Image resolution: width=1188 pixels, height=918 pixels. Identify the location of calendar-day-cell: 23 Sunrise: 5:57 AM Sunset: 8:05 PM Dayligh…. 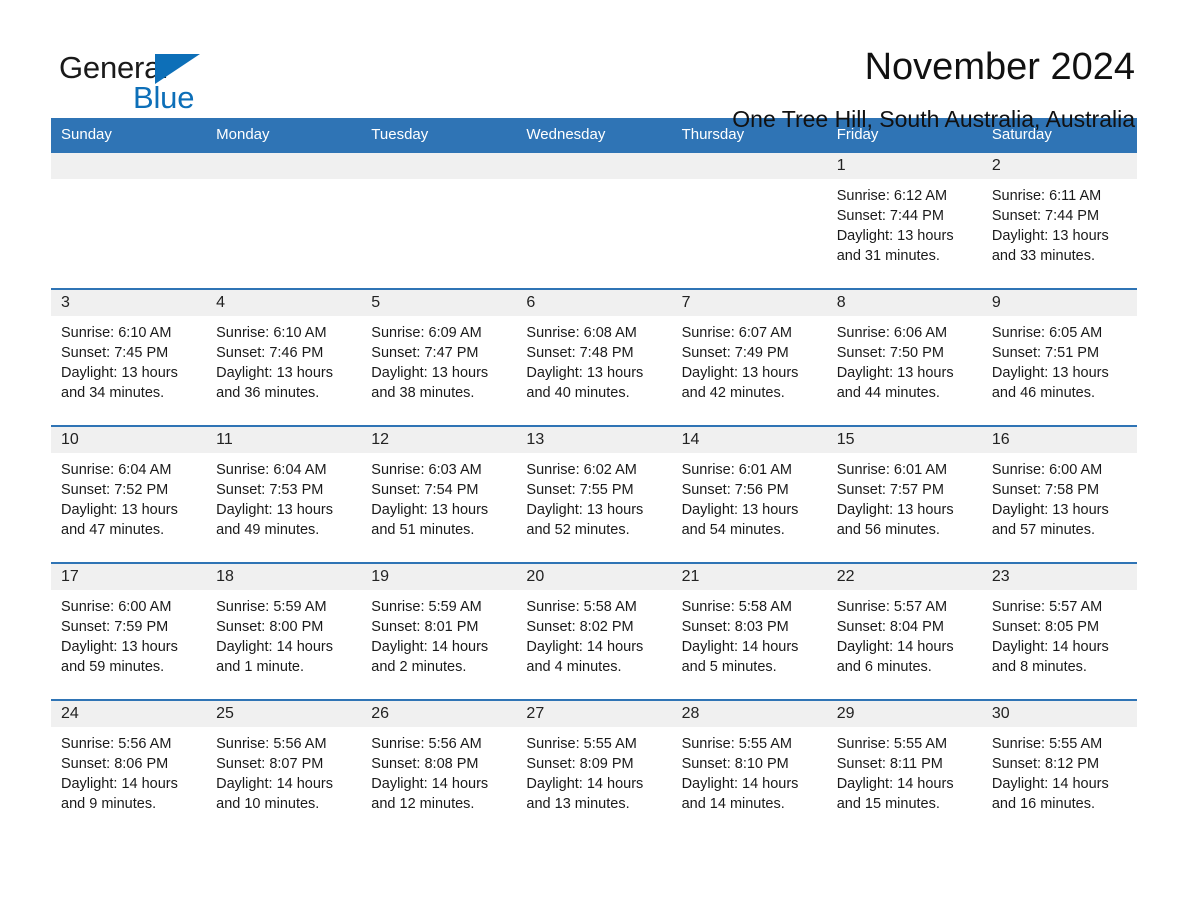
(1059, 631).